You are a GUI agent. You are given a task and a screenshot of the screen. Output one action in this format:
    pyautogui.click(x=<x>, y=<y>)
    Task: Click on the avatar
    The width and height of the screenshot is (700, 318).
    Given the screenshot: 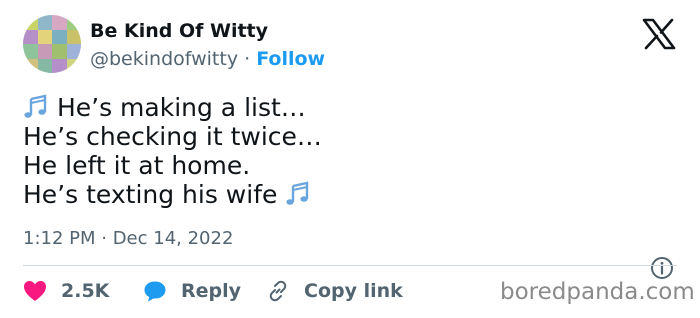 What is the action you would take?
    pyautogui.click(x=52, y=44)
    